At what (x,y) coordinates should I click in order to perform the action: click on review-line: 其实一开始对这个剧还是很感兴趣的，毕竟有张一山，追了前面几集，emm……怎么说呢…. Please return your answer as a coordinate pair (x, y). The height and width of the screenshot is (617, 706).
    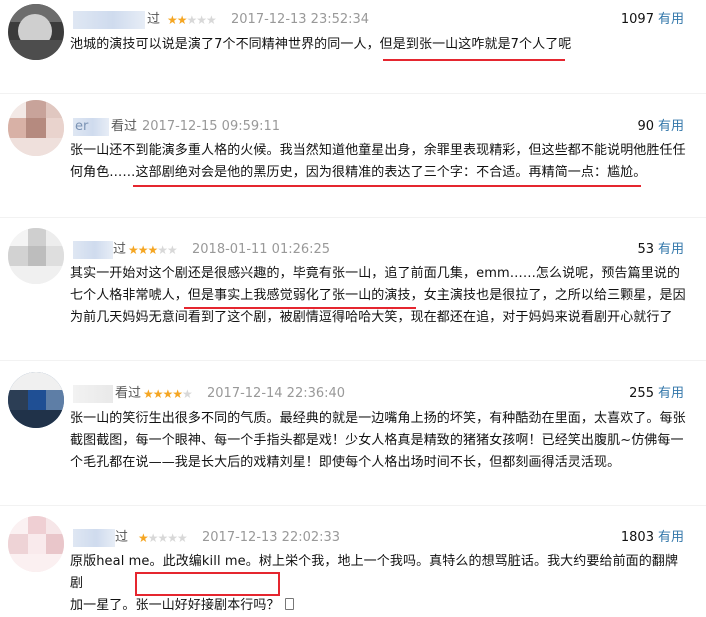
    Looking at the image, I should click on (375, 273).